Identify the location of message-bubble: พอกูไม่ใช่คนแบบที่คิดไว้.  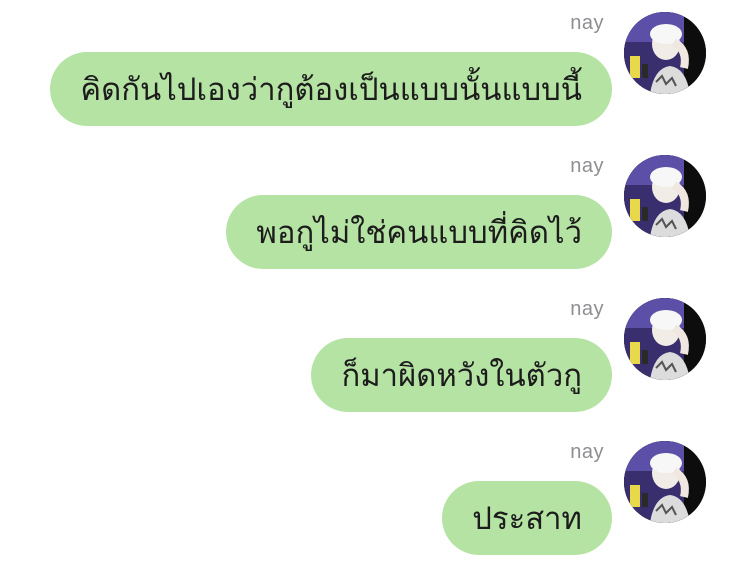
(419, 232).